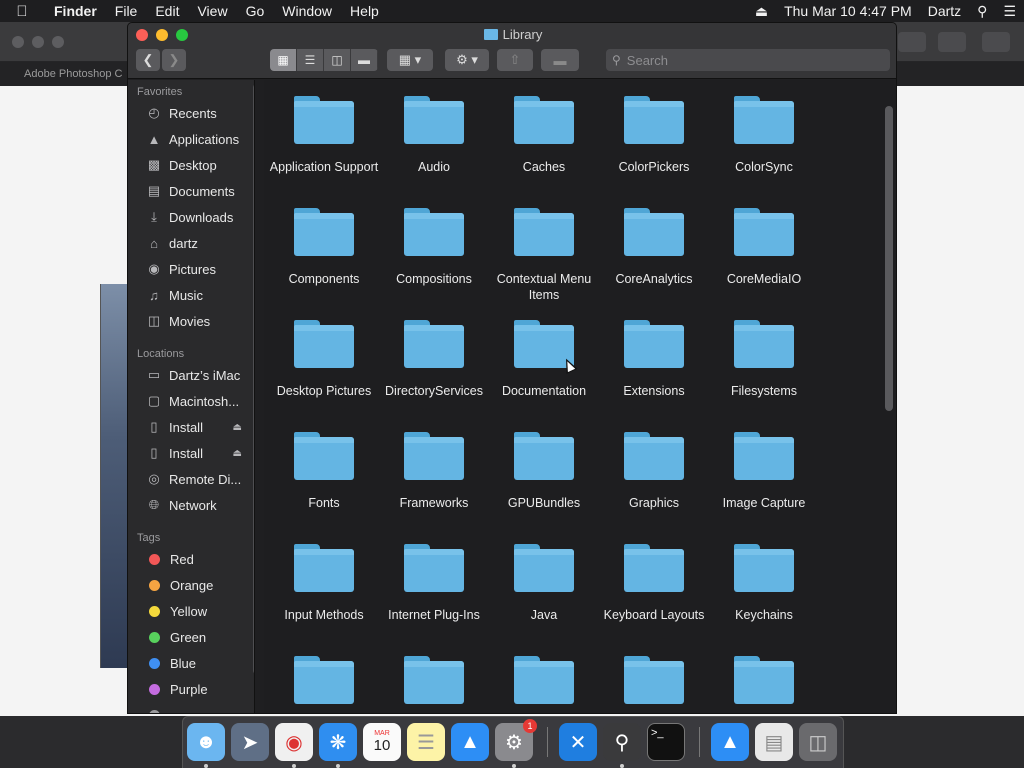 This screenshot has height=768, width=1024. Describe the element at coordinates (18, 42) in the screenshot. I see `bg-close-button` at that location.